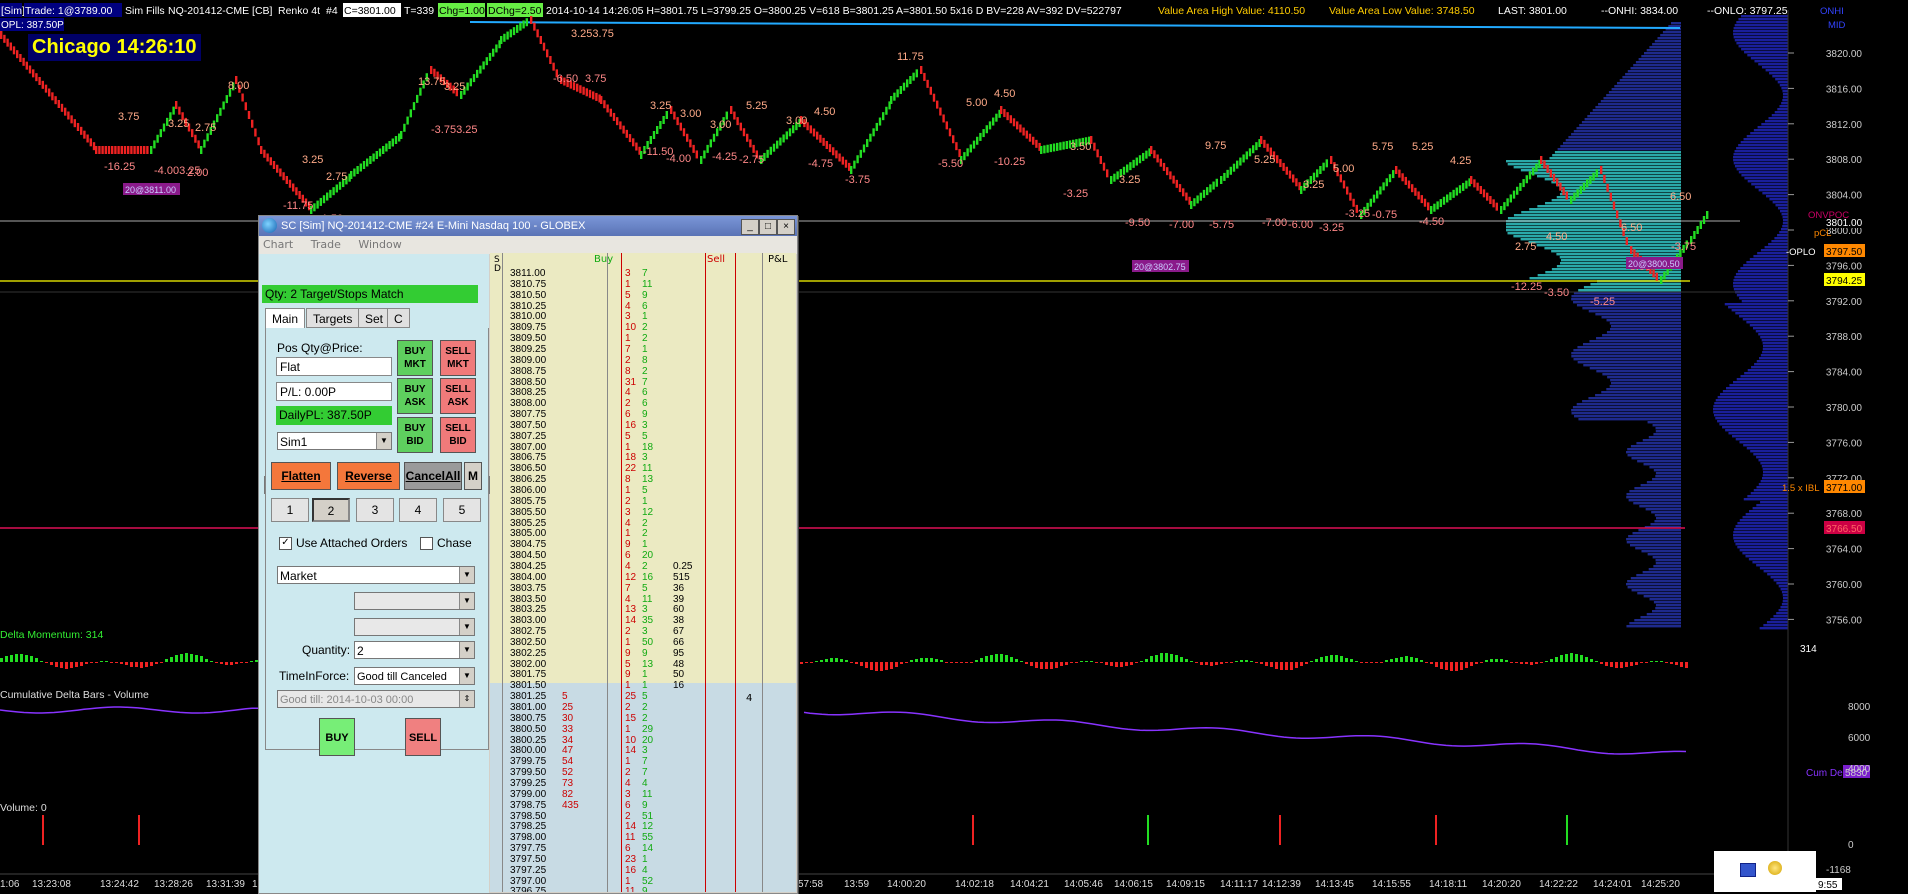  Describe the element at coordinates (462, 510) in the screenshot. I see `qty-preset-5: 5` at that location.